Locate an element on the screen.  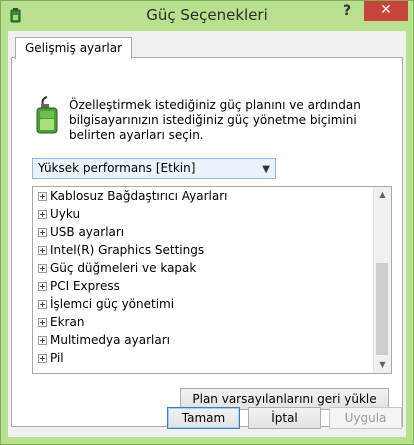
tree-item-label: Pil is located at coordinates (57, 358).